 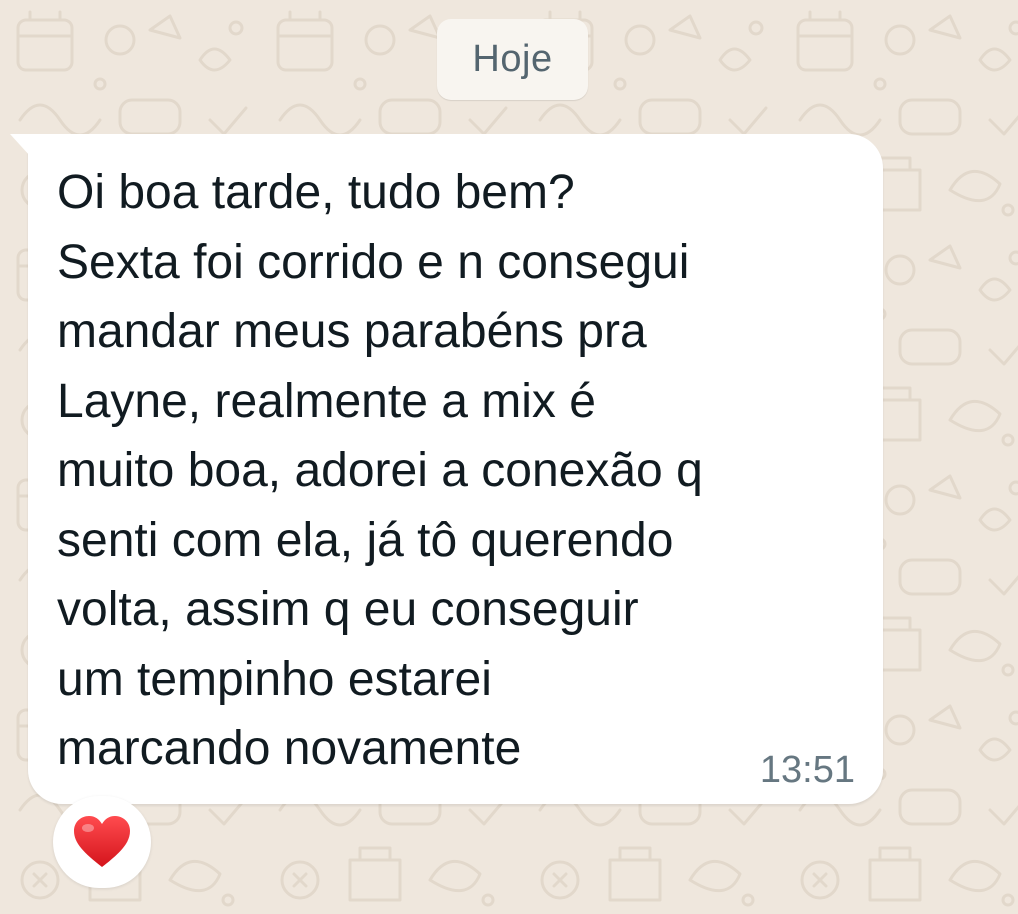 I want to click on message-reaction, so click(x=102, y=842).